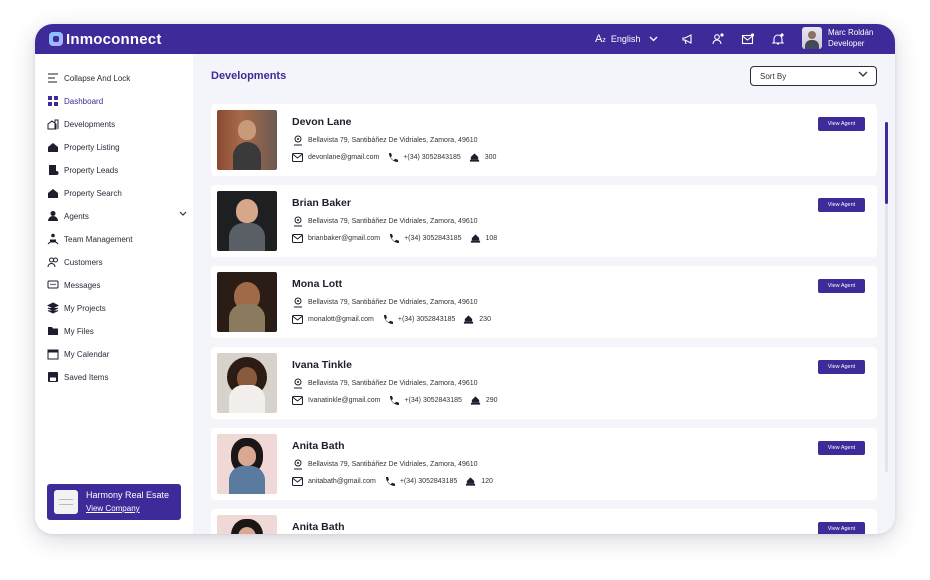 This screenshot has height=580, width=930. What do you see at coordinates (85, 308) in the screenshot?
I see `sidebar-item-label: My Projects` at bounding box center [85, 308].